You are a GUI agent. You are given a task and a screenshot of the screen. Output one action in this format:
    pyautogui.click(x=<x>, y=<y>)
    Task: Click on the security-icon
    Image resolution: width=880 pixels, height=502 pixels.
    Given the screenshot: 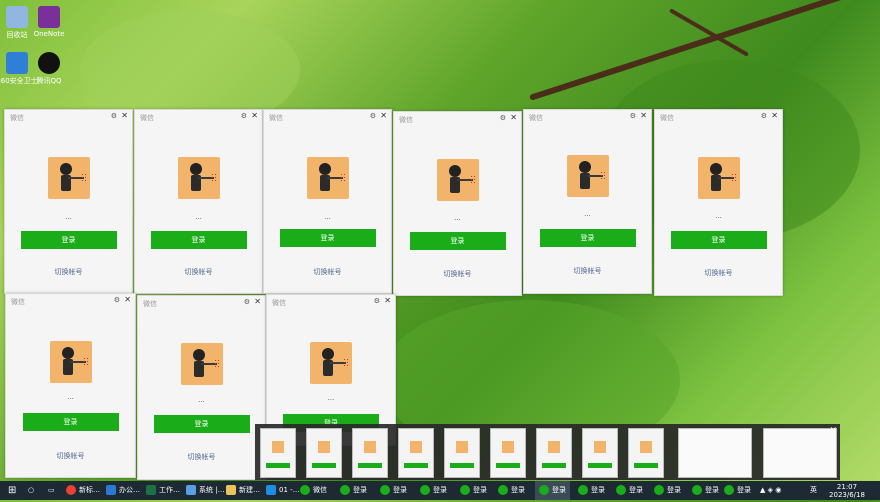 What is the action you would take?
    pyautogui.click(x=17, y=63)
    